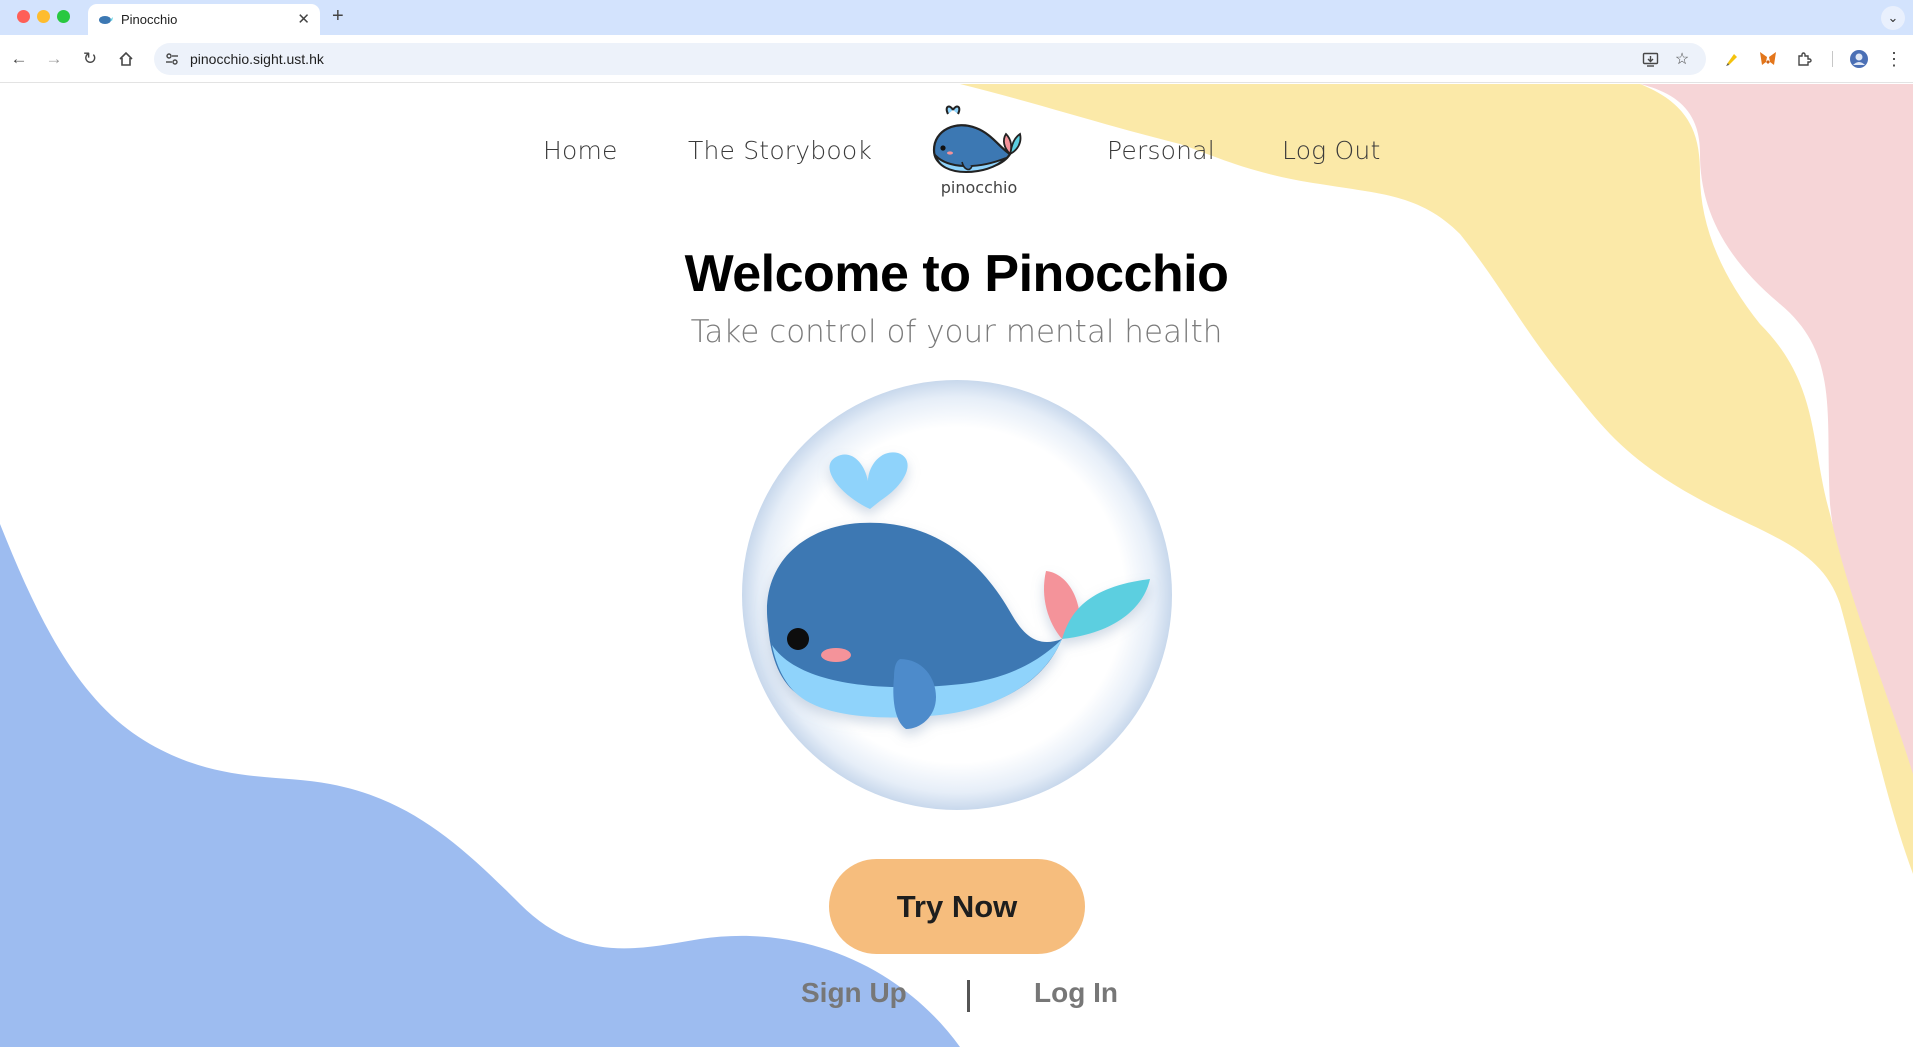 The height and width of the screenshot is (1047, 1913). I want to click on install-app-icon, so click(1650, 59).